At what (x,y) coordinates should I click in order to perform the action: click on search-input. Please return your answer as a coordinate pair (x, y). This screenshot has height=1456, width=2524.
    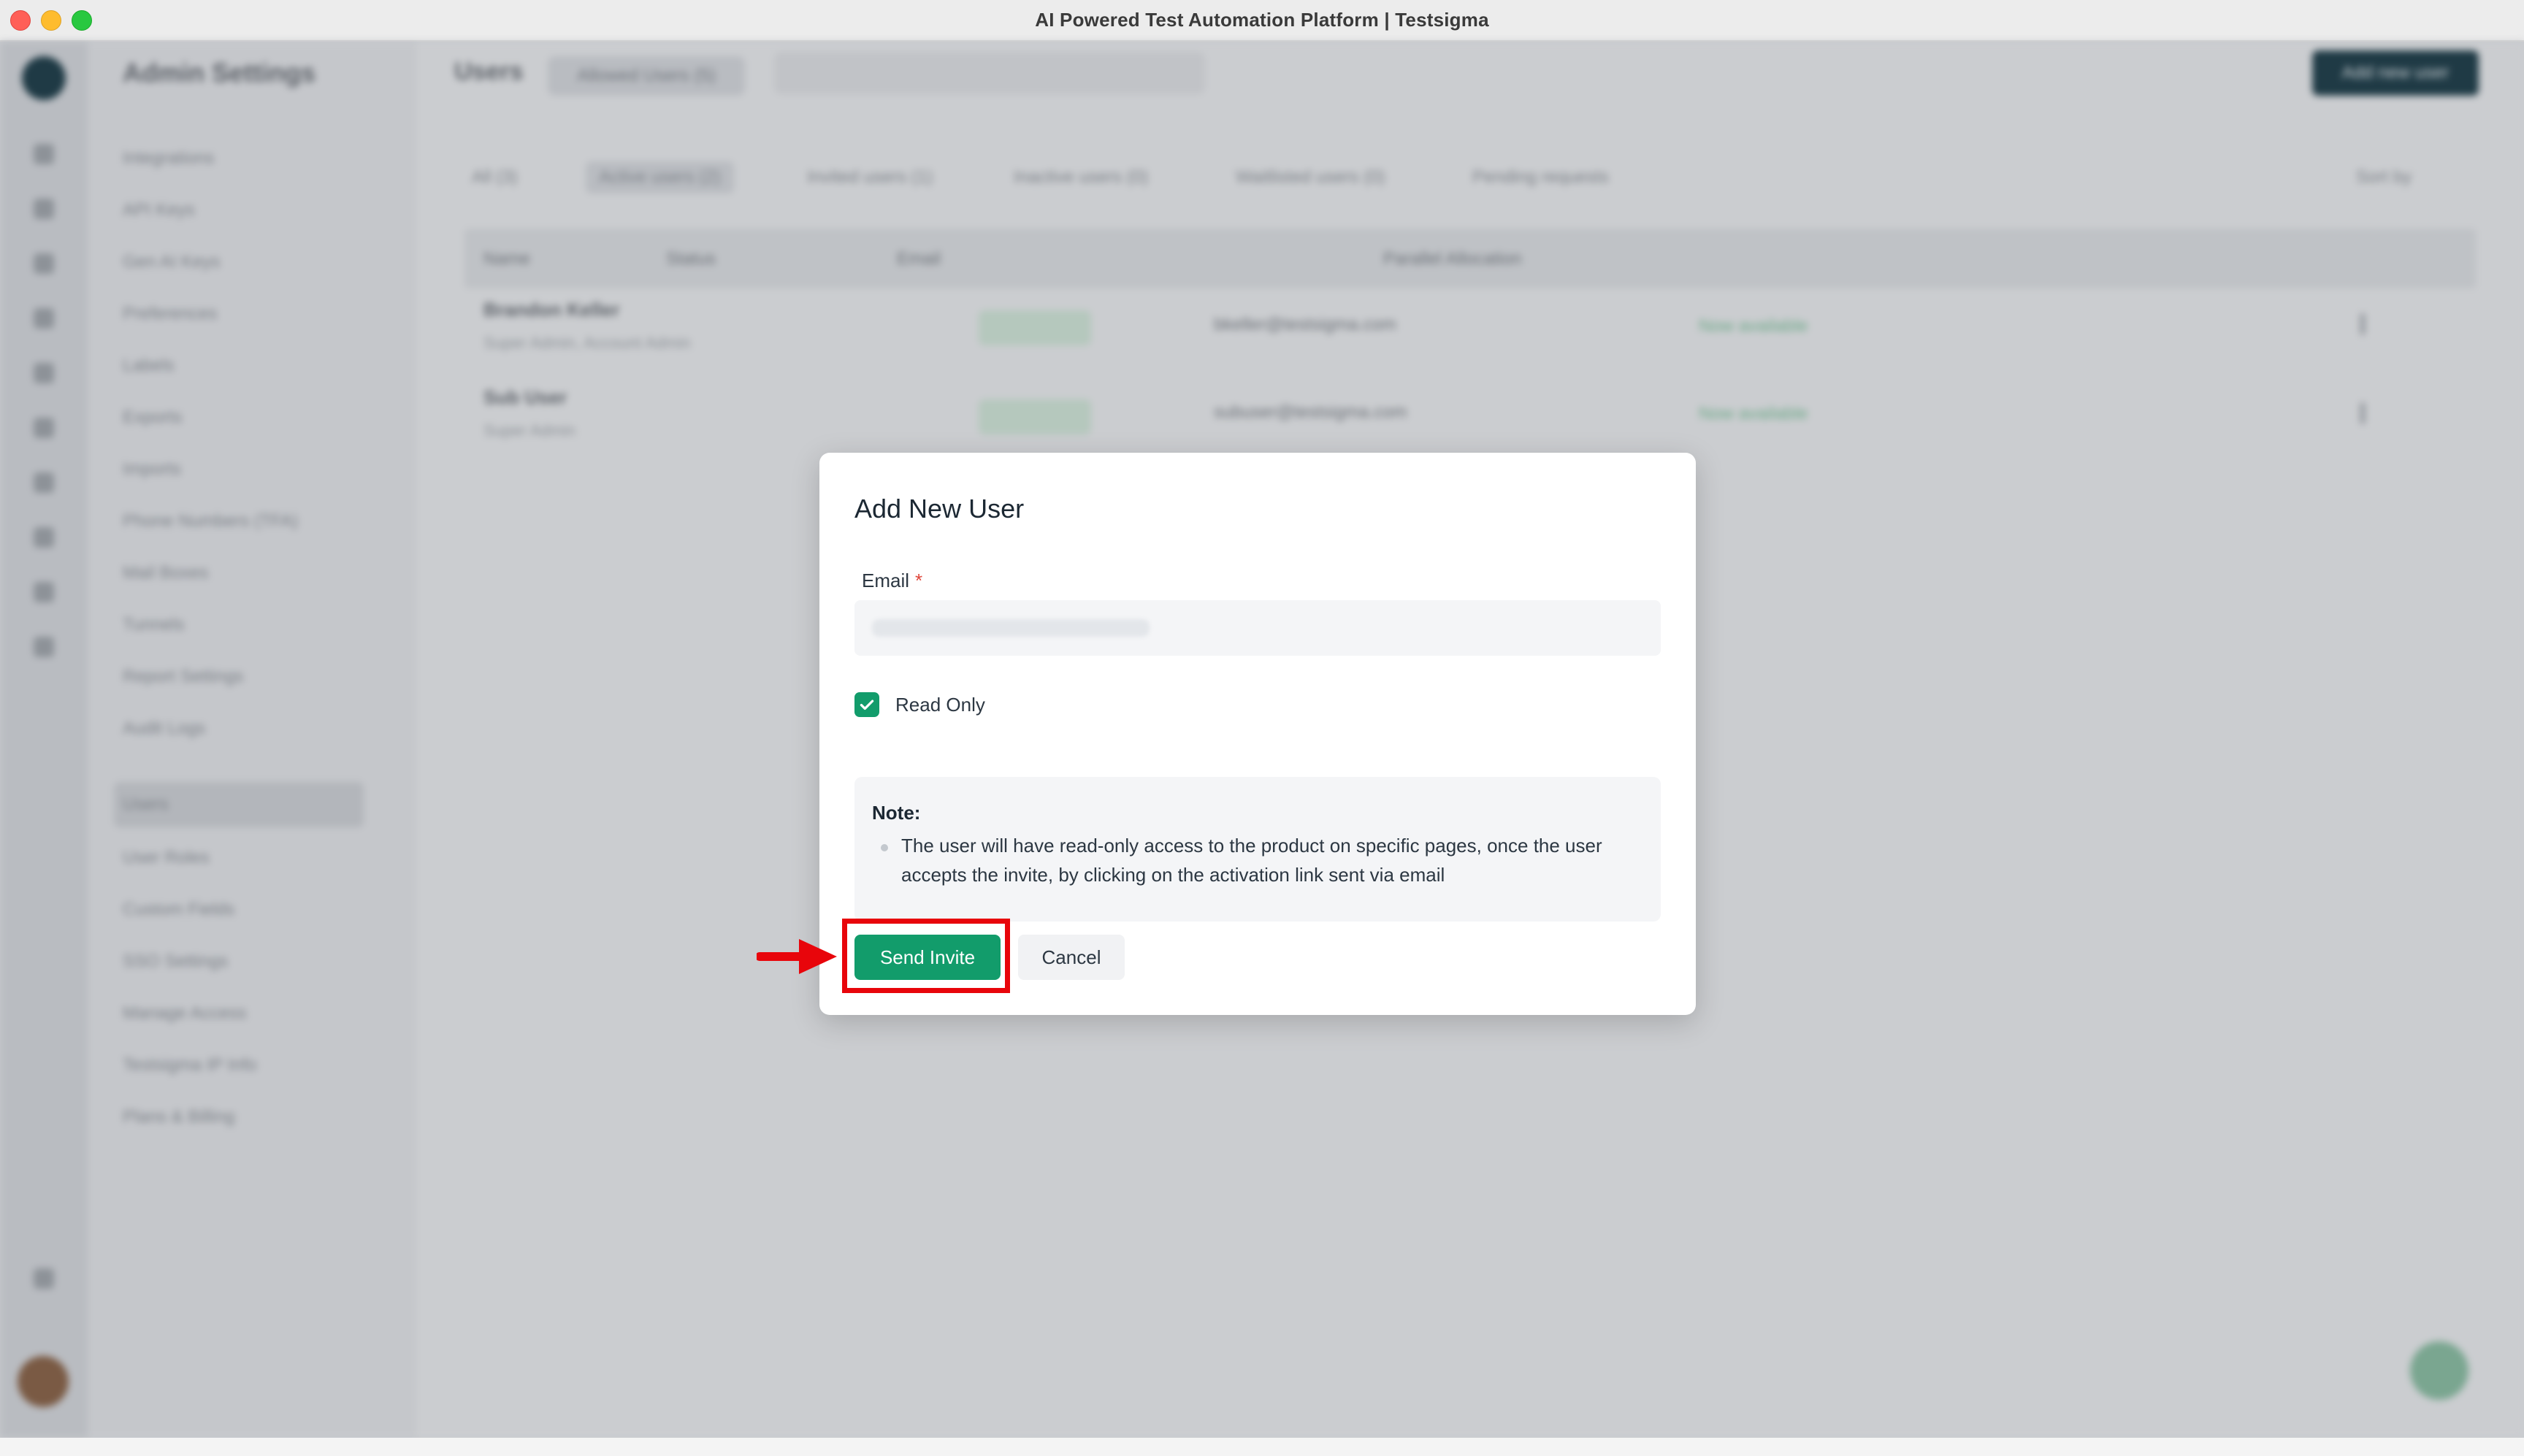
    Looking at the image, I should click on (989, 73).